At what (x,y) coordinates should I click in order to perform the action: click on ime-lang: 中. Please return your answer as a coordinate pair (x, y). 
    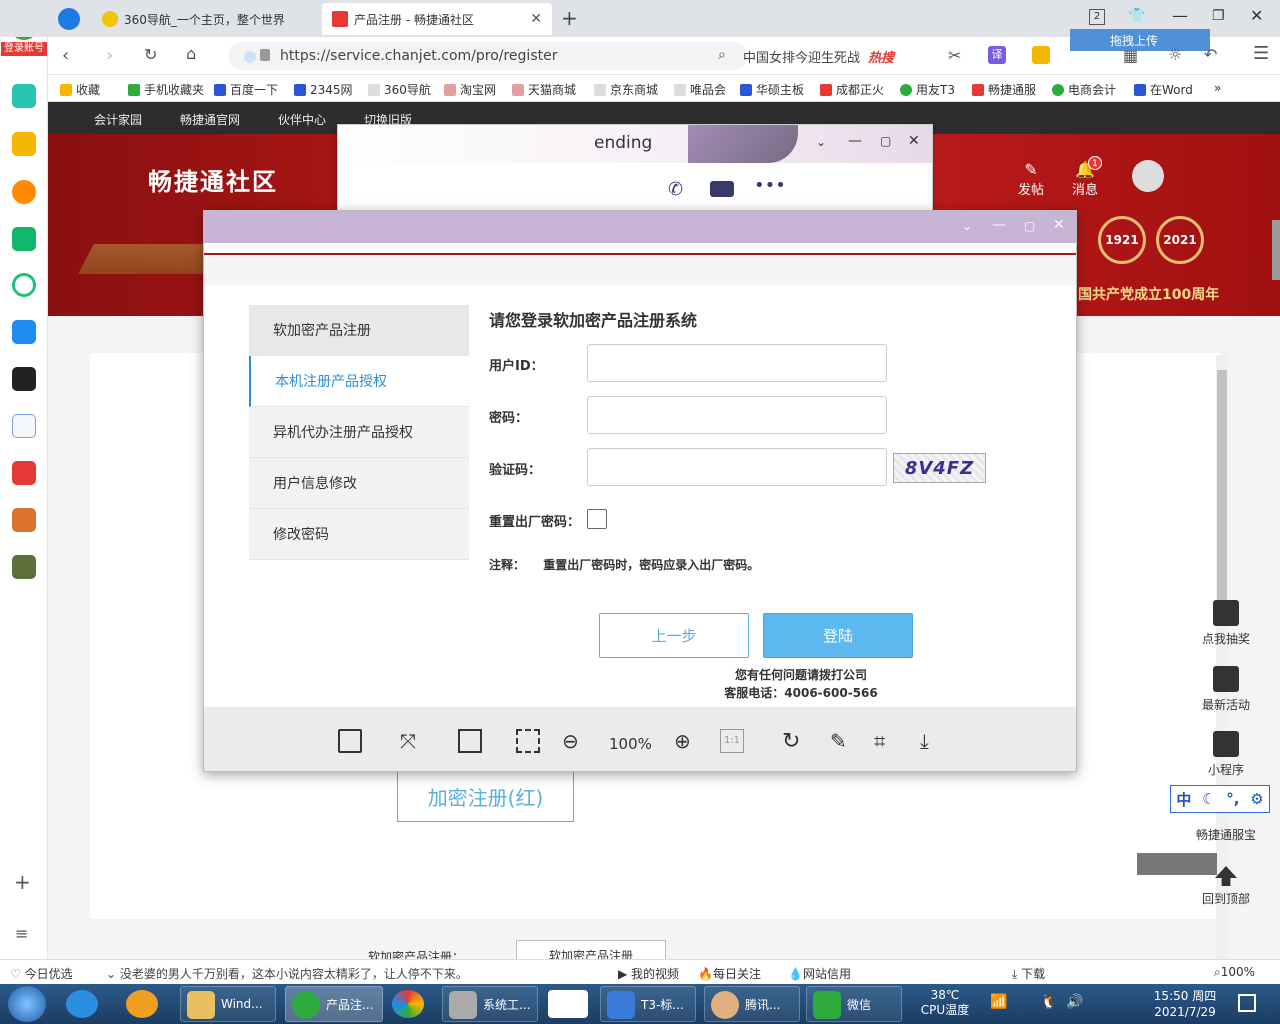
    Looking at the image, I should click on (1183, 799).